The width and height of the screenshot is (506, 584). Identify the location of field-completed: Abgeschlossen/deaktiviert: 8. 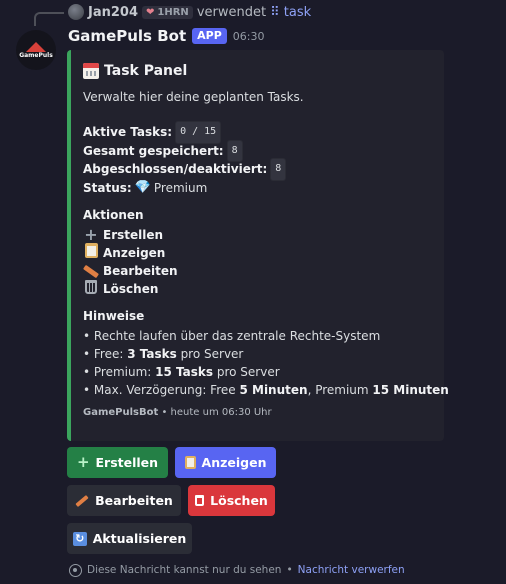
(257, 169).